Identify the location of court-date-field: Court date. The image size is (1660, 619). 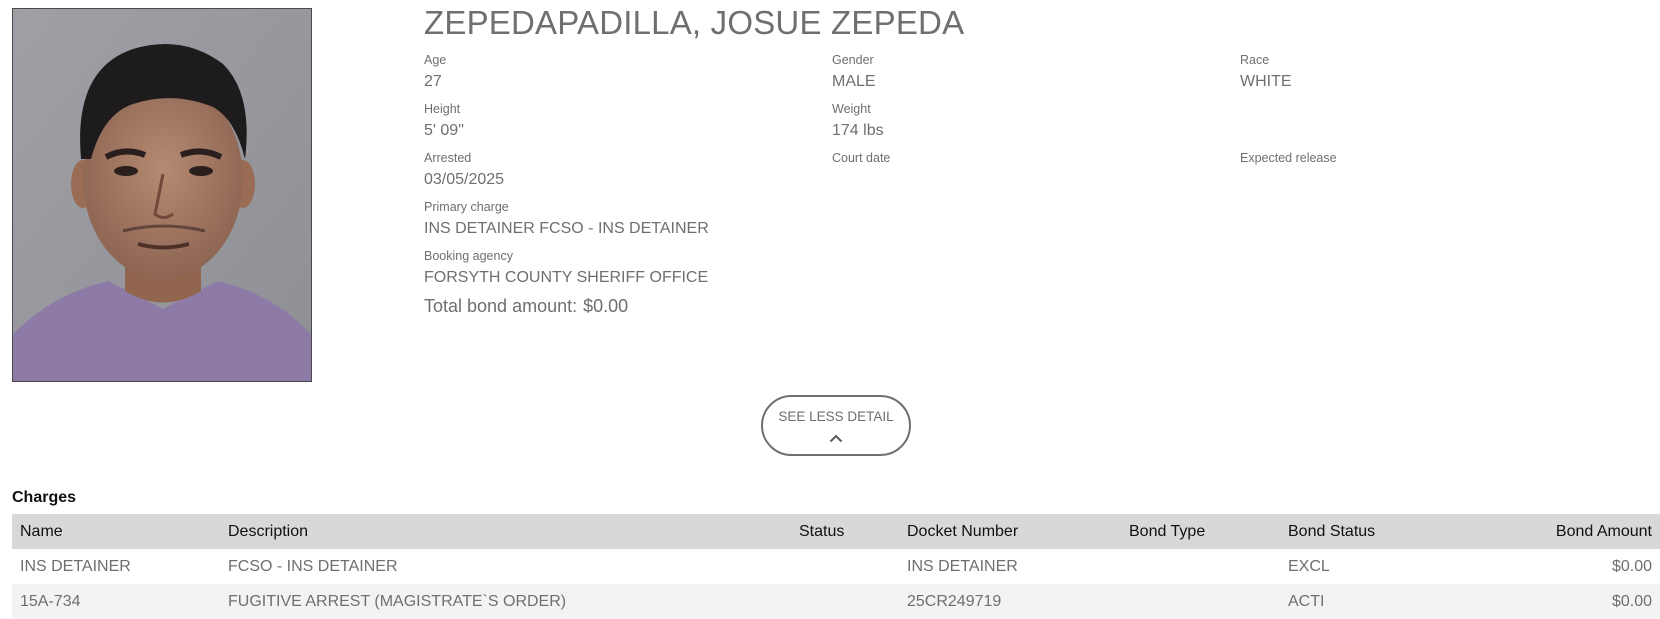
(861, 159).